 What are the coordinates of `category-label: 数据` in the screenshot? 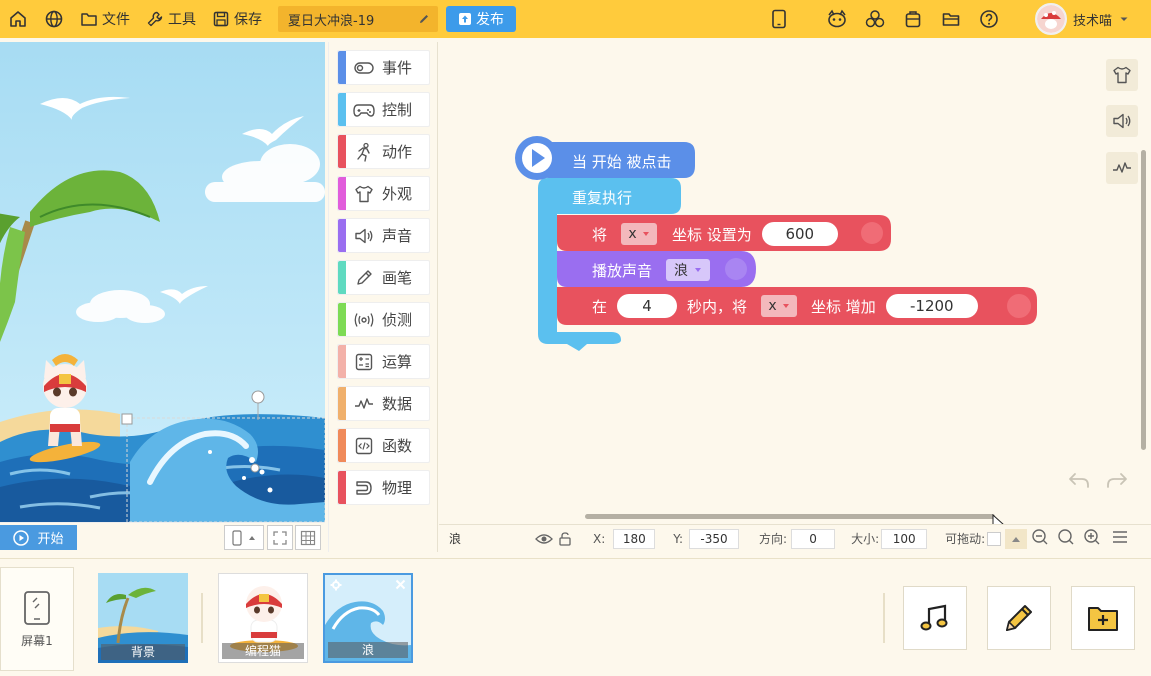 It's located at (397, 404).